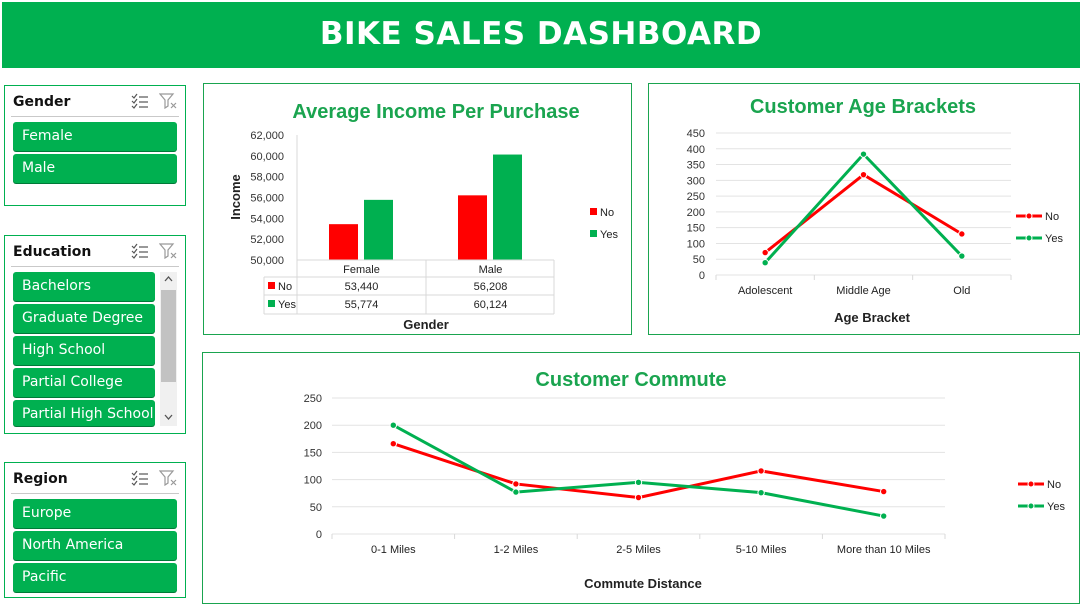  What do you see at coordinates (168, 279) in the screenshot?
I see `scroll-up-icon` at bounding box center [168, 279].